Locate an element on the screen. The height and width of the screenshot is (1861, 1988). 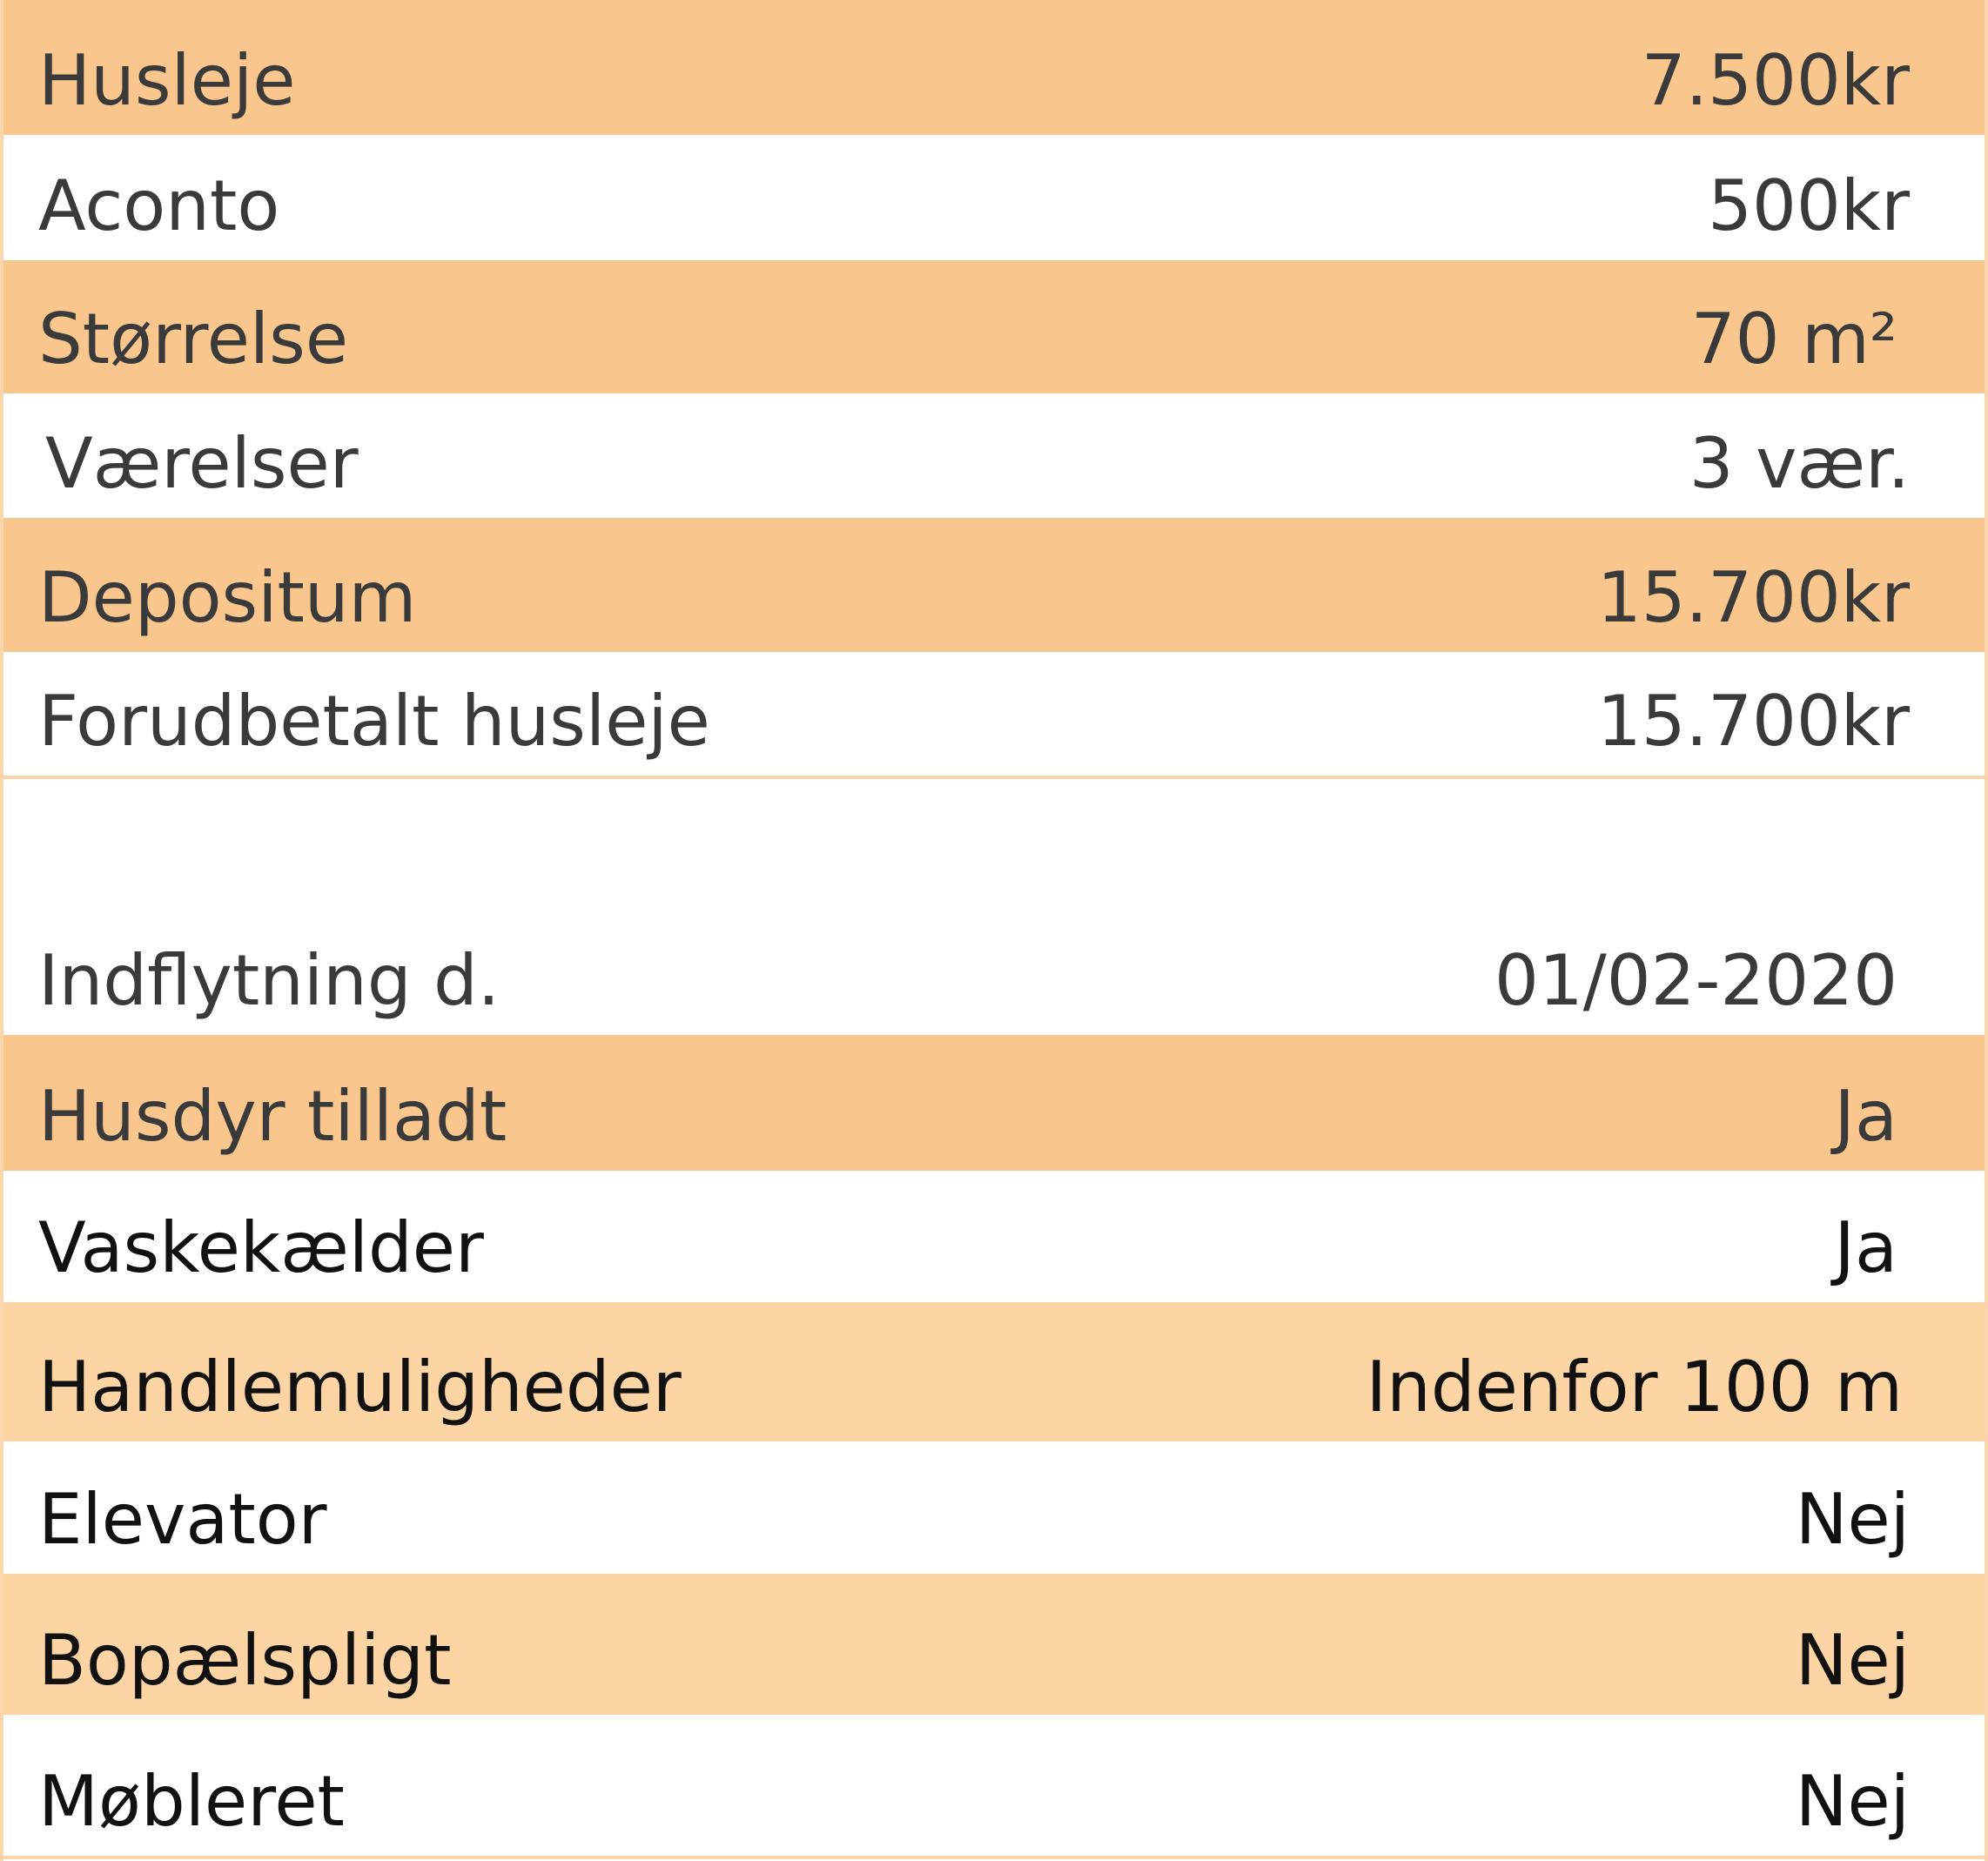
row-value: 70 m² is located at coordinates (1793, 339).